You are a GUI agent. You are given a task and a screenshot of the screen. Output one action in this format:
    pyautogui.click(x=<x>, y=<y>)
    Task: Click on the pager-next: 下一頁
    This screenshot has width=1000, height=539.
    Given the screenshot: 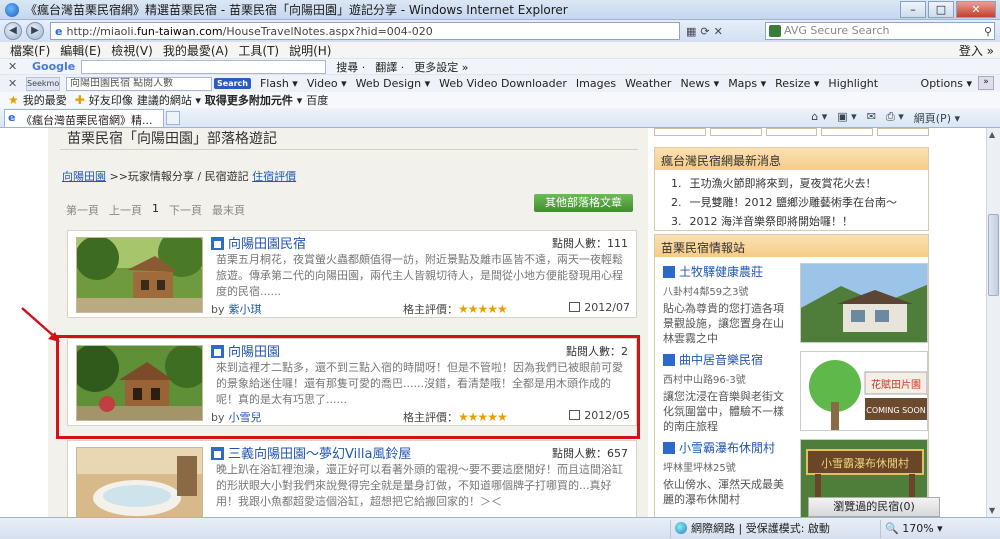 What is the action you would take?
    pyautogui.click(x=185, y=210)
    